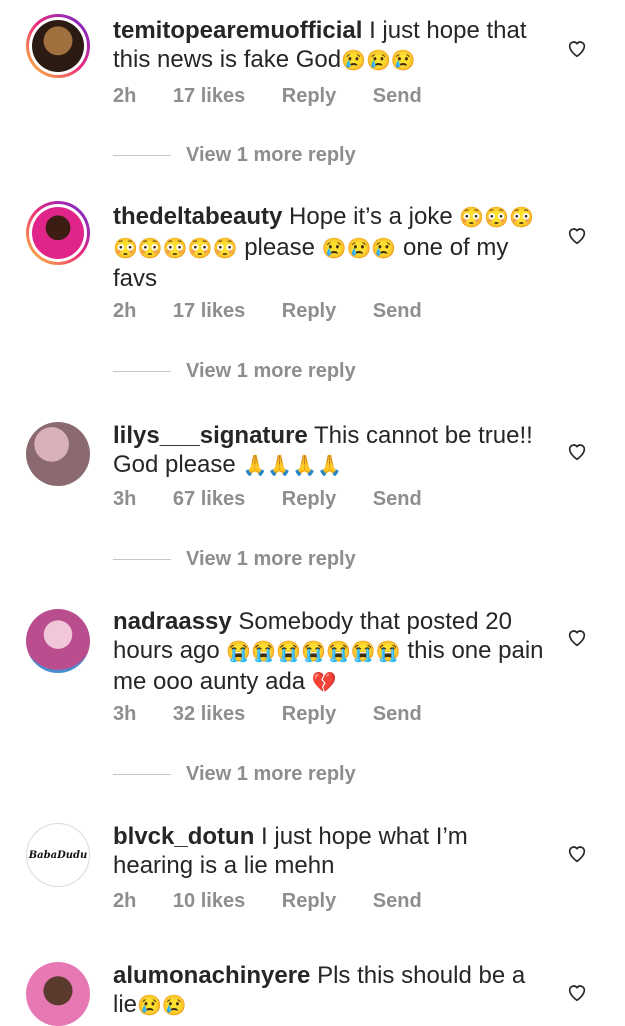 The width and height of the screenshot is (625, 1026). Describe the element at coordinates (209, 714) in the screenshot. I see `comment-likes: 32 likes` at that location.